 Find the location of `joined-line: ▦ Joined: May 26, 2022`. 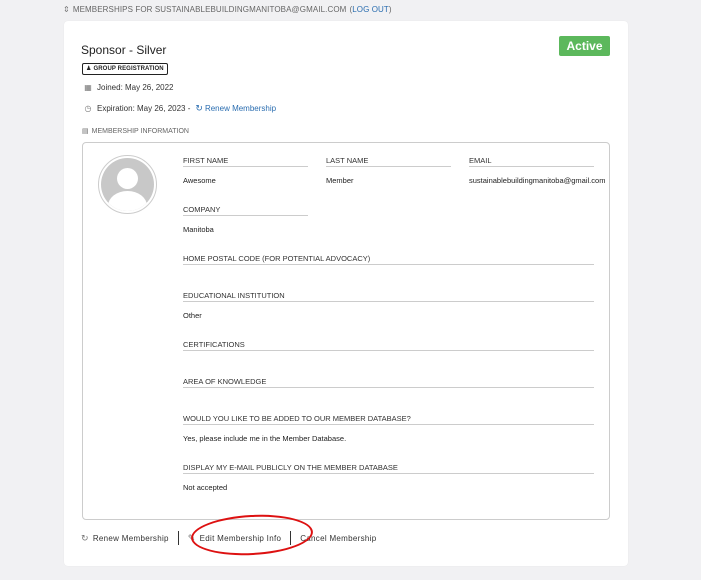

joined-line: ▦ Joined: May 26, 2022 is located at coordinates (129, 87).